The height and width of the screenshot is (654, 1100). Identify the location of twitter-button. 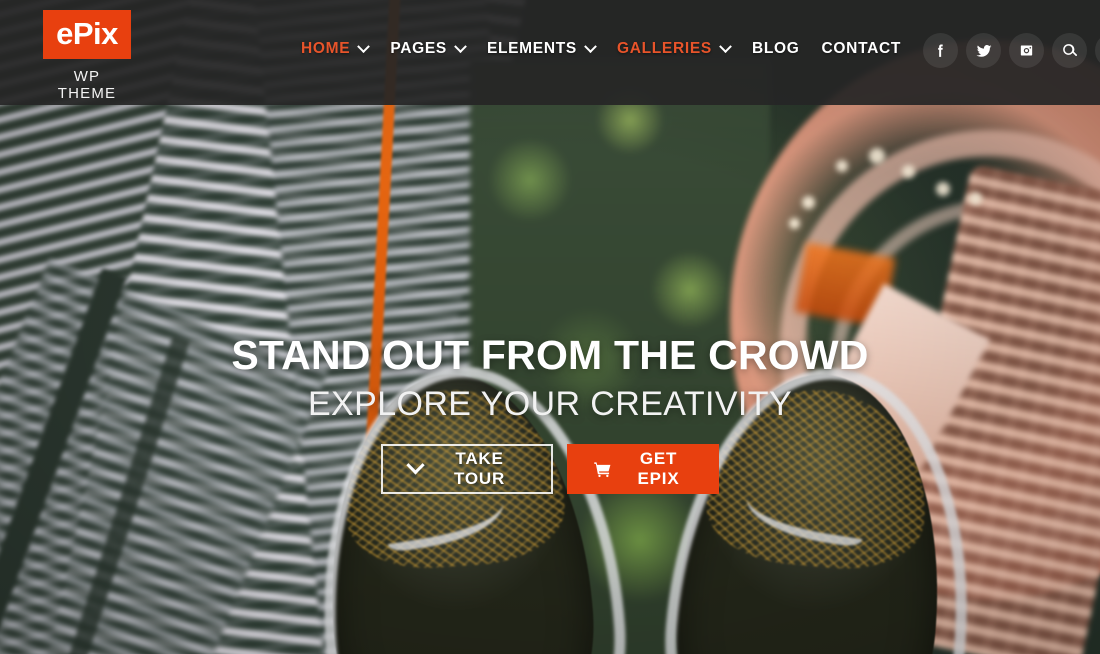
(984, 50).